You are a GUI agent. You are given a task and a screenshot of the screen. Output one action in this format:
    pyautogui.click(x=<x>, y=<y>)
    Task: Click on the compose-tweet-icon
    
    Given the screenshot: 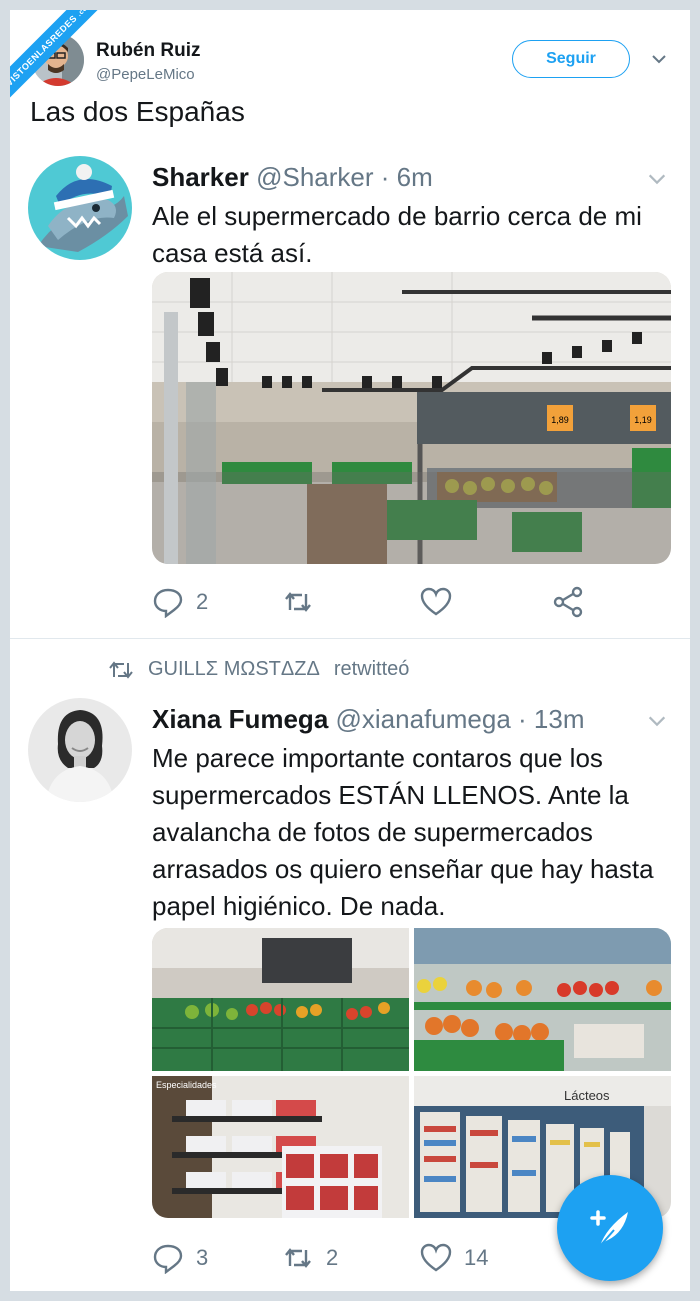 What is the action you would take?
    pyautogui.click(x=609, y=1228)
    